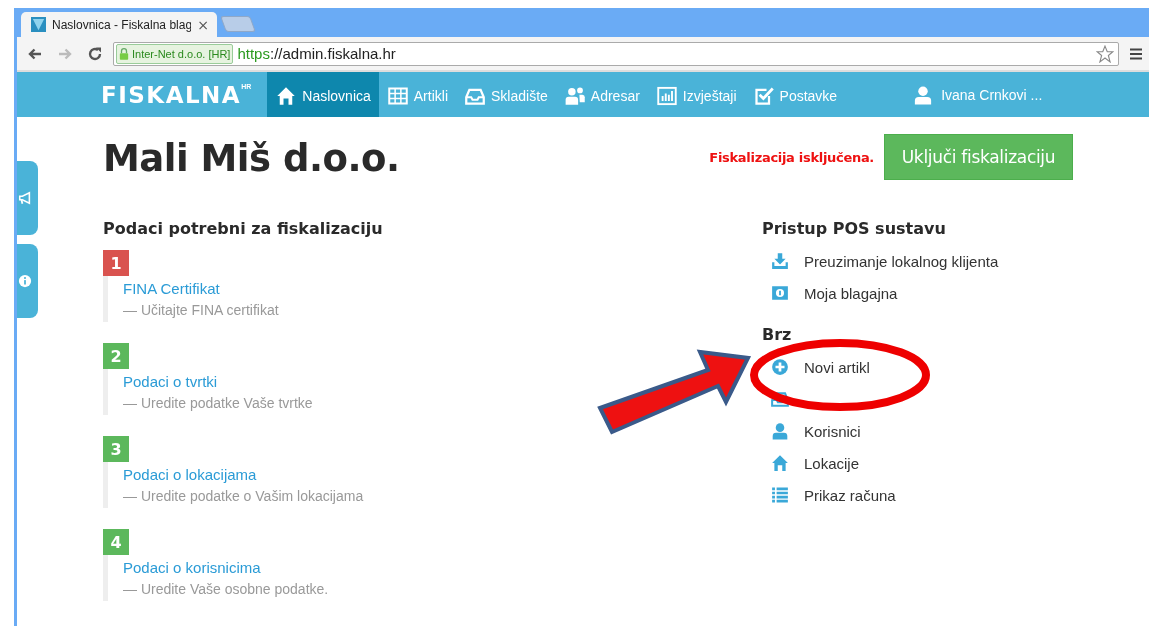 Image resolution: width=1149 pixels, height=626 pixels. Describe the element at coordinates (780, 261) in the screenshot. I see `download-icon` at that location.